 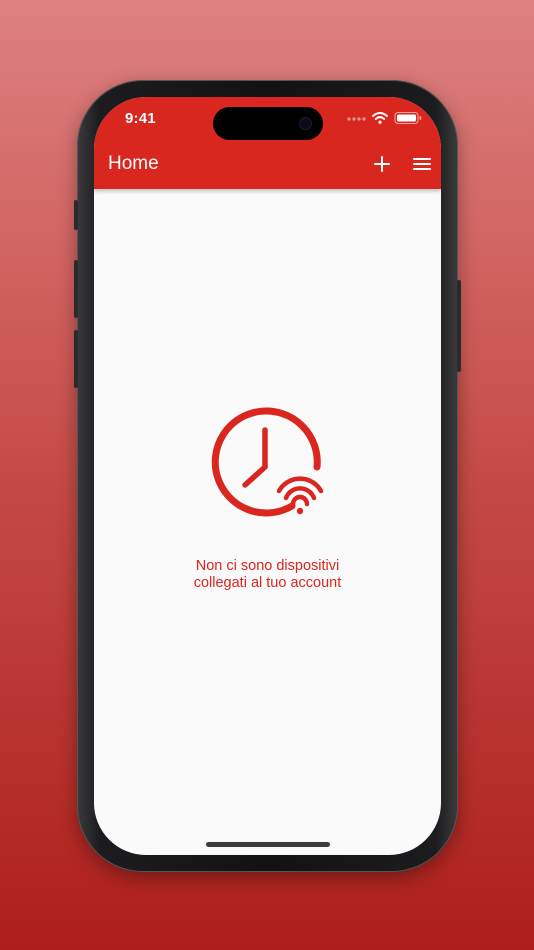 I want to click on app-bar: 9:41 Home, so click(x=267, y=143).